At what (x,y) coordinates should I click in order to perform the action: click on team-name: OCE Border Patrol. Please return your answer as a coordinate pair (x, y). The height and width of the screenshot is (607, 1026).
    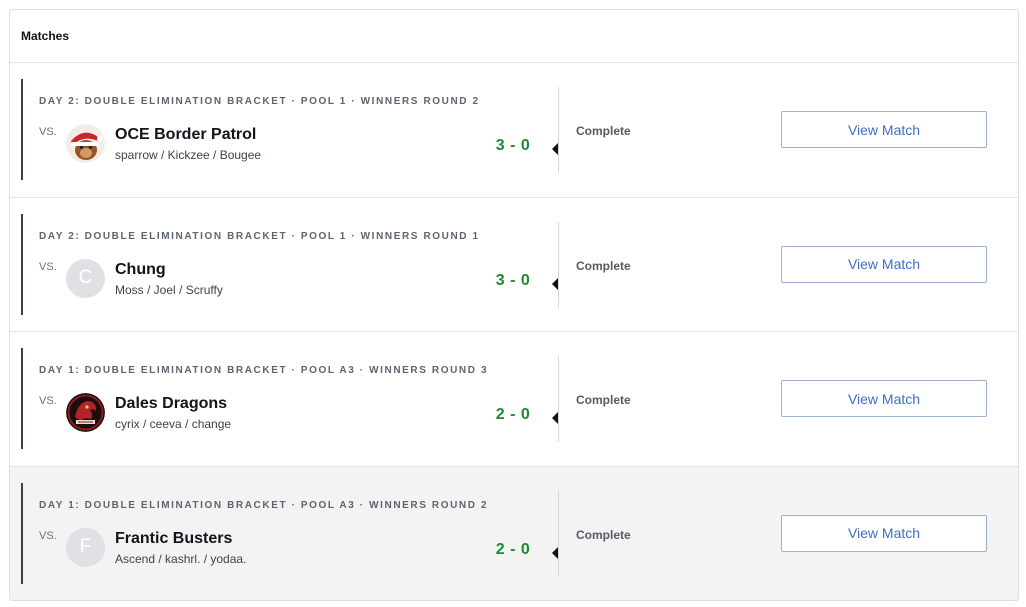
    Looking at the image, I should click on (186, 134).